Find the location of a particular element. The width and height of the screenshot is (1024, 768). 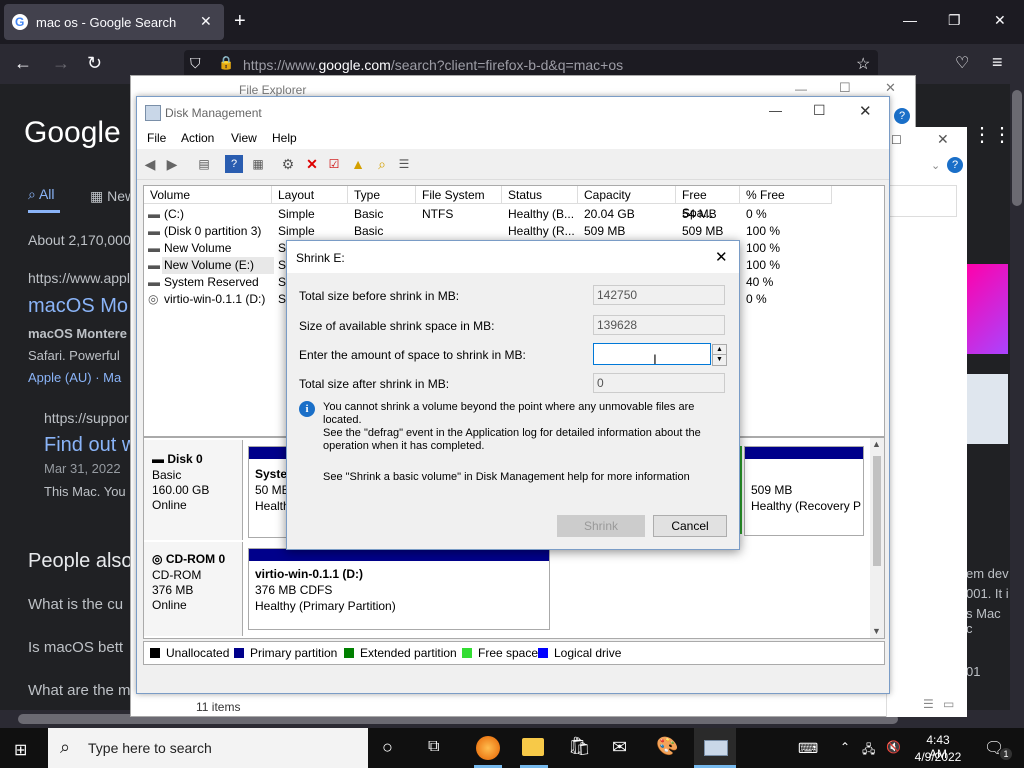

network-icon: 🖧 is located at coordinates (868, 750).